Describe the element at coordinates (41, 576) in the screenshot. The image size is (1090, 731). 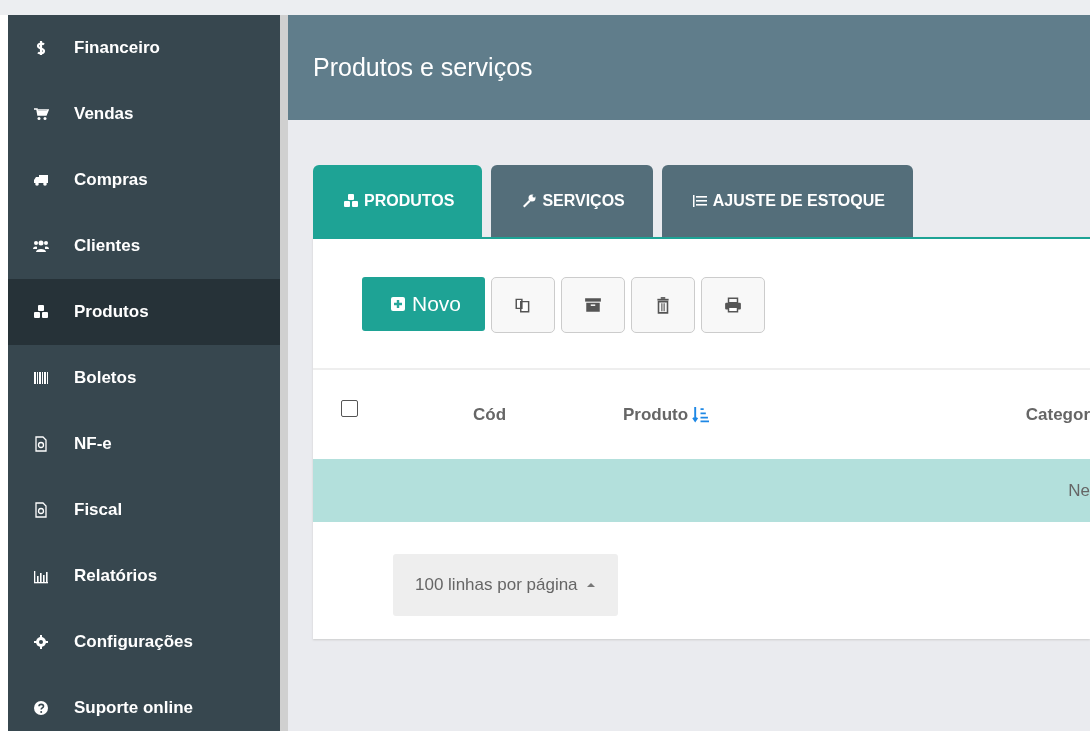
I see `bar-chart-icon` at that location.